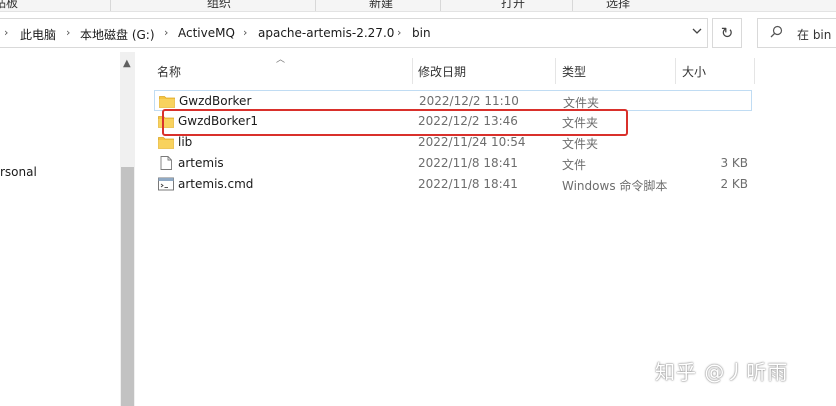  What do you see at coordinates (722, 372) in the screenshot?
I see `watermark: 知乎 @丿听雨` at bounding box center [722, 372].